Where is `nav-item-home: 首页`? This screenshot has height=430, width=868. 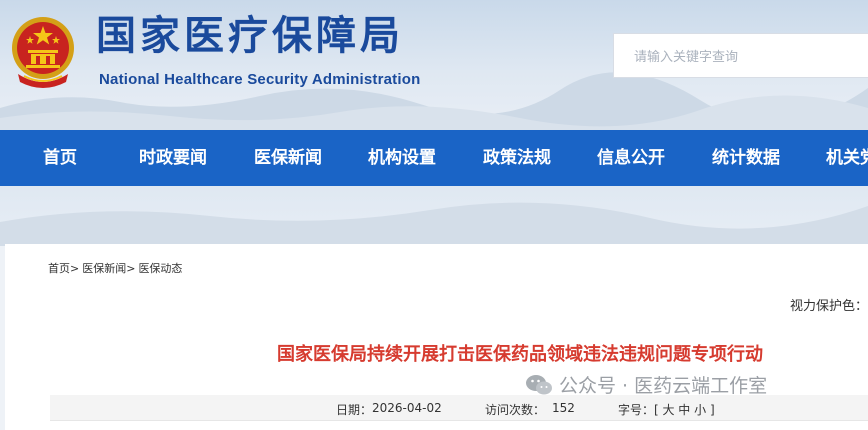
nav-item-home: 首页 is located at coordinates (60, 158).